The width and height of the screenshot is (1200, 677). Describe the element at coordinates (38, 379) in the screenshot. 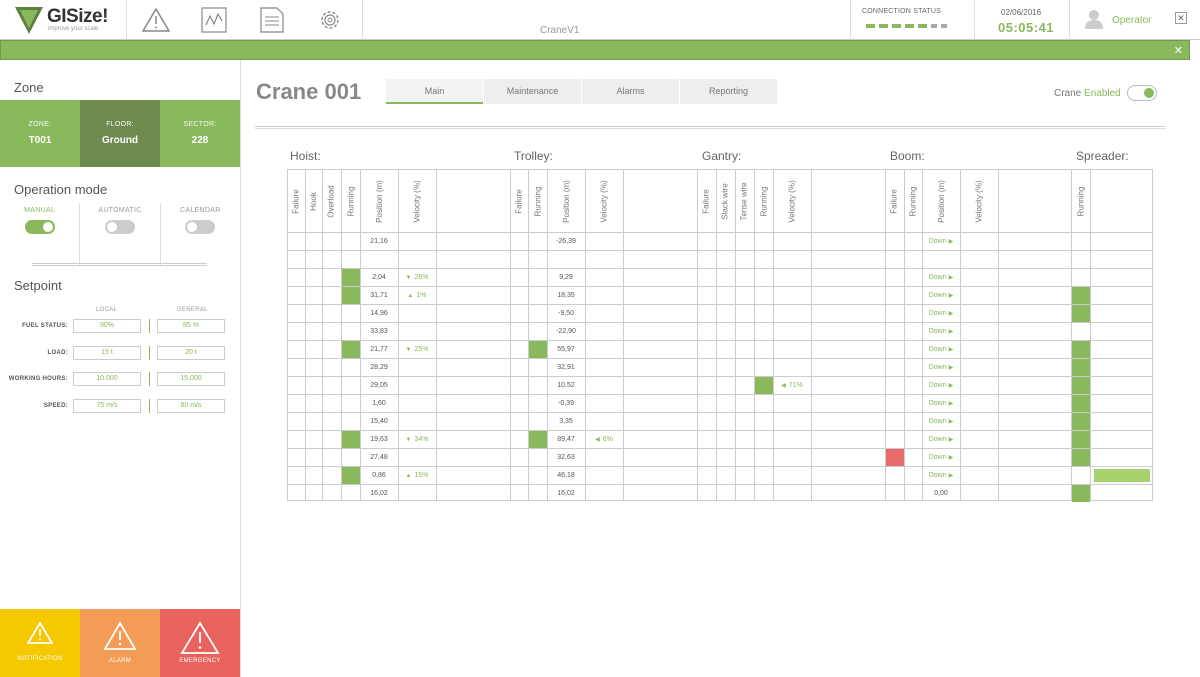

I see `setpoint-label: WORKING HOURS:` at that location.